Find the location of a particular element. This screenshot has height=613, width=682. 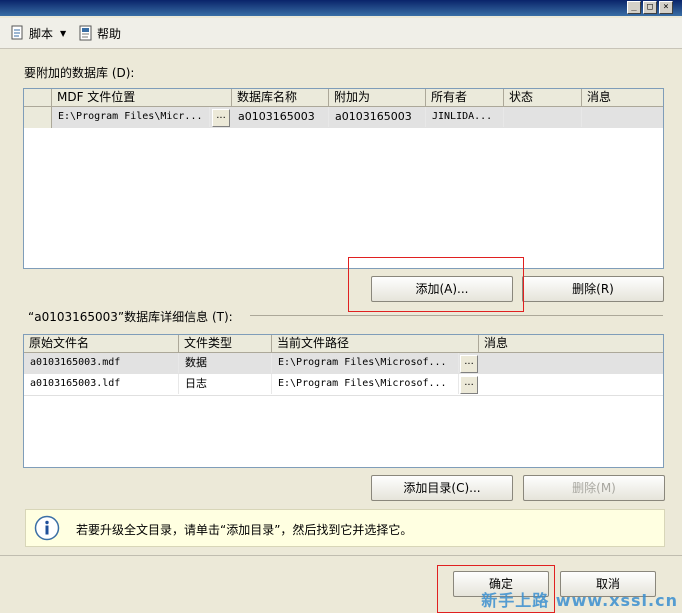

watermark: 新手上路 www.xssl.cn is located at coordinates (579, 600).